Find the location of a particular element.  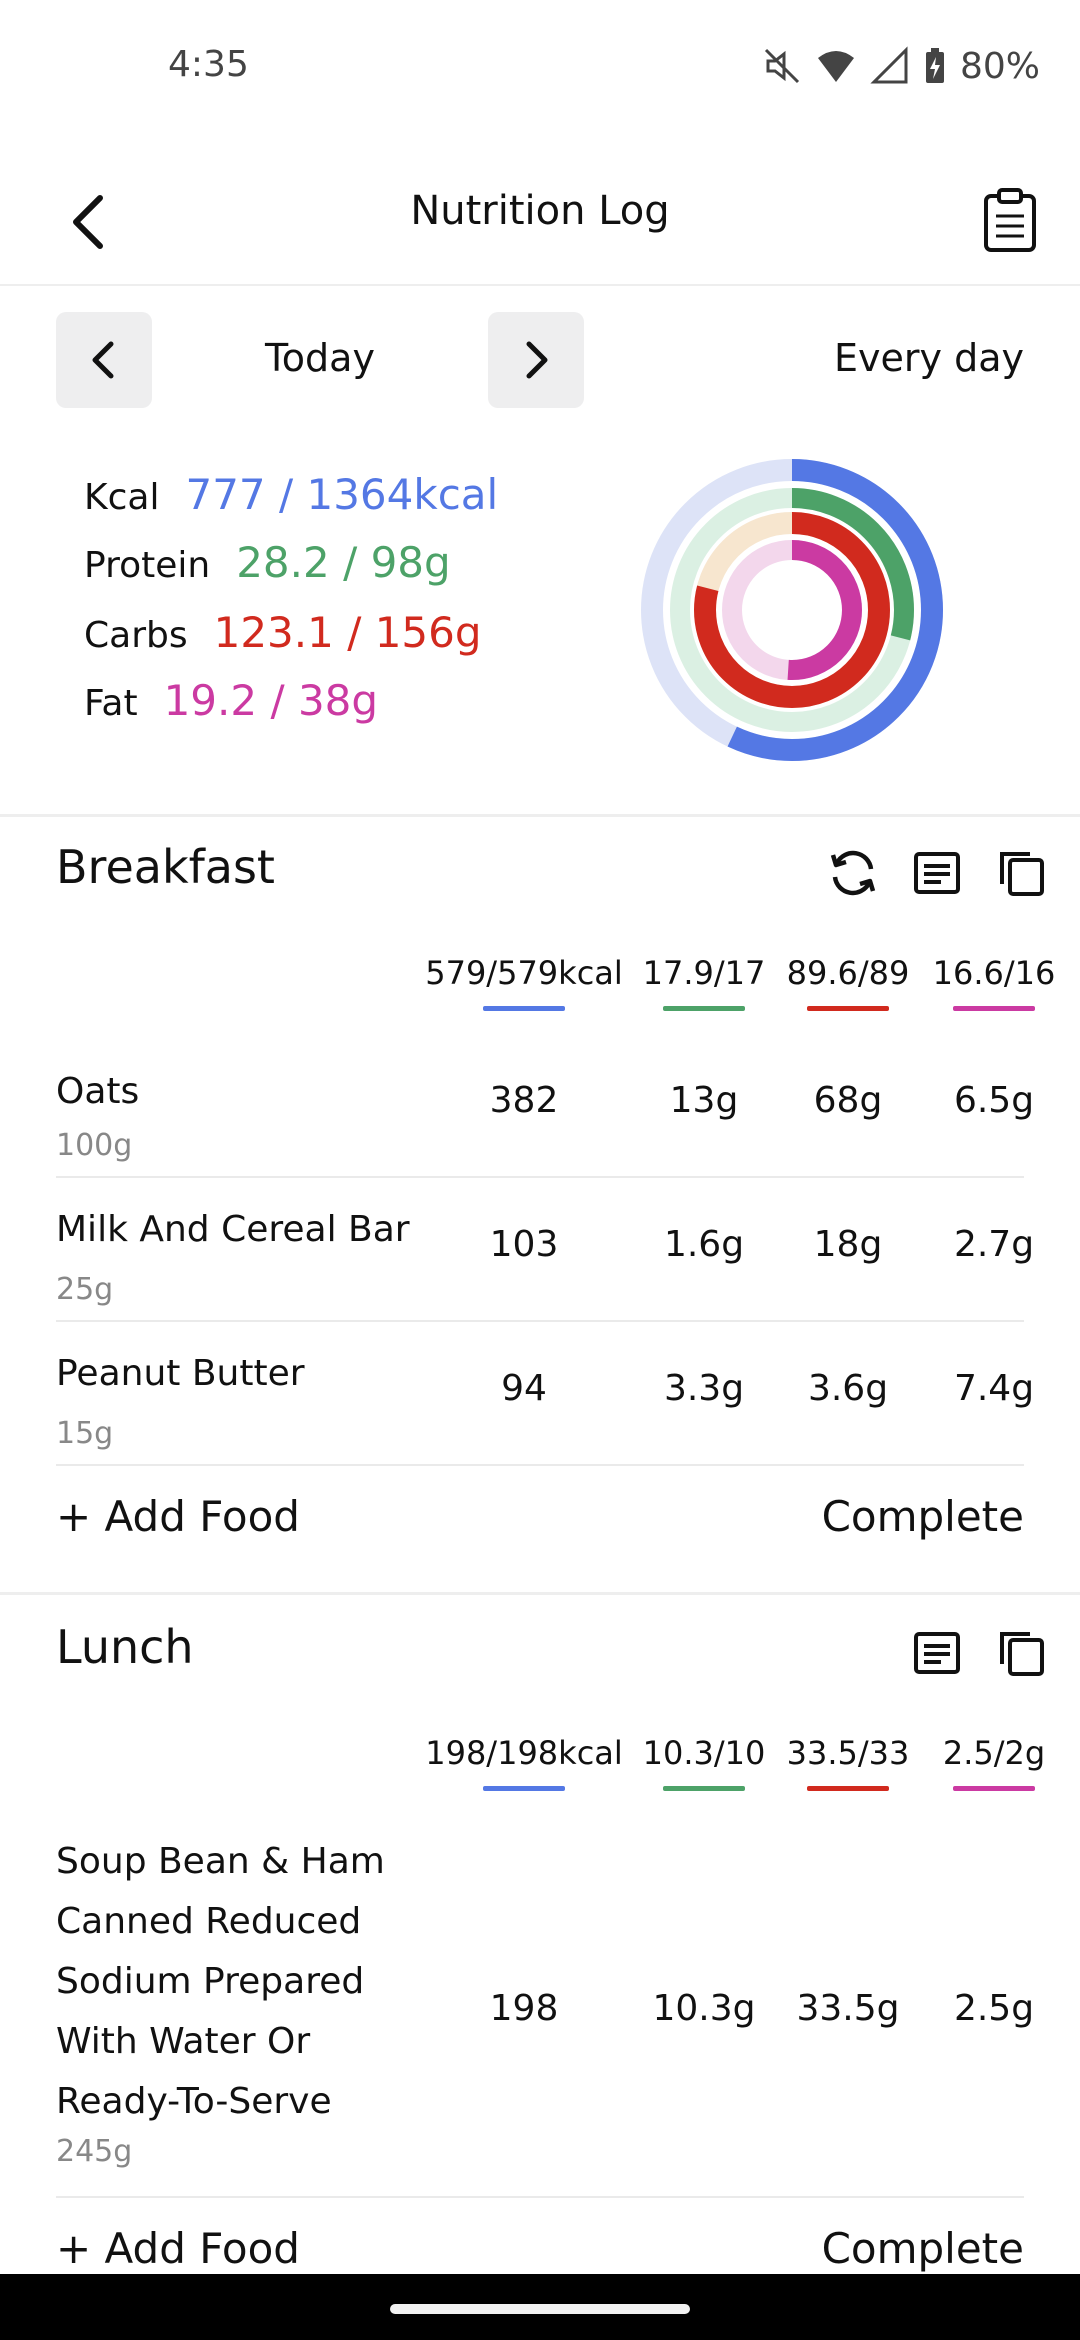

section-divider is located at coordinates (540, 1593).